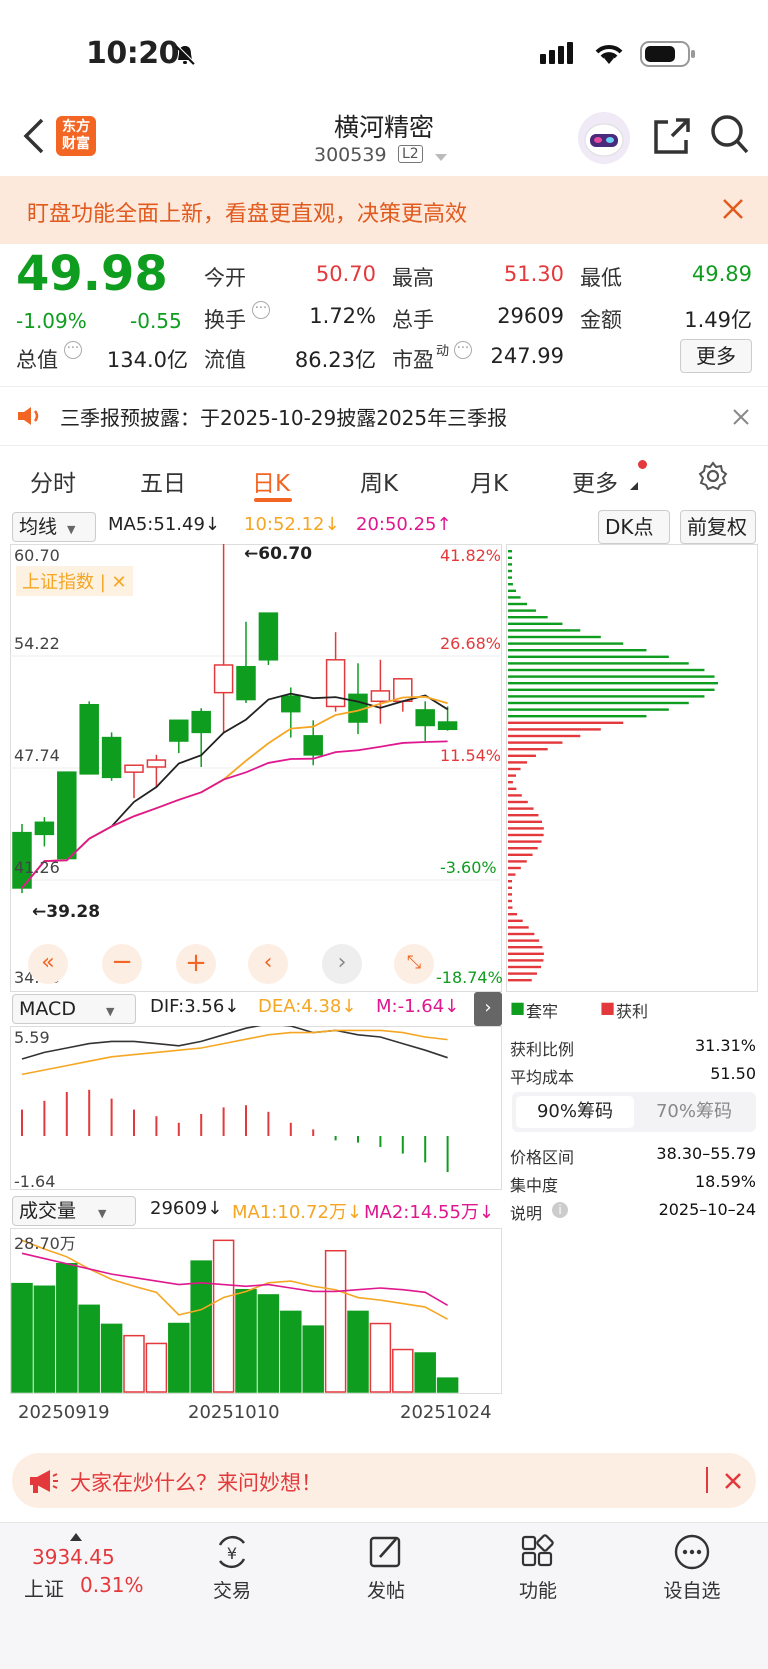  I want to click on nav-trade: ¥ 交易, so click(232, 1568).